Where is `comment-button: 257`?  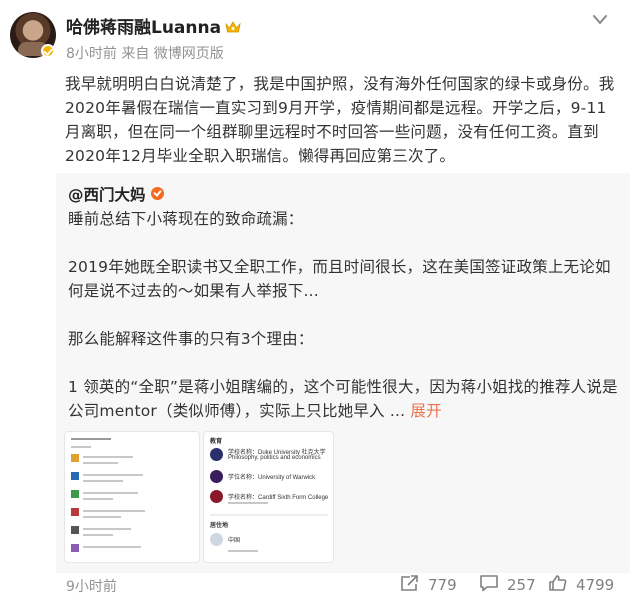
comment-button: 257 is located at coordinates (507, 585).